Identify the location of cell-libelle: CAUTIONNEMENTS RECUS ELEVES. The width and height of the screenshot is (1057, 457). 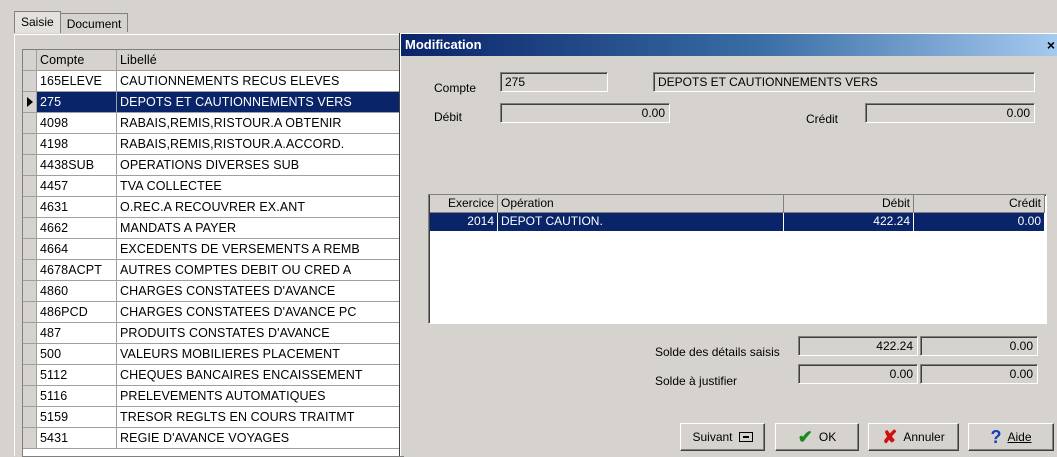
(260, 81).